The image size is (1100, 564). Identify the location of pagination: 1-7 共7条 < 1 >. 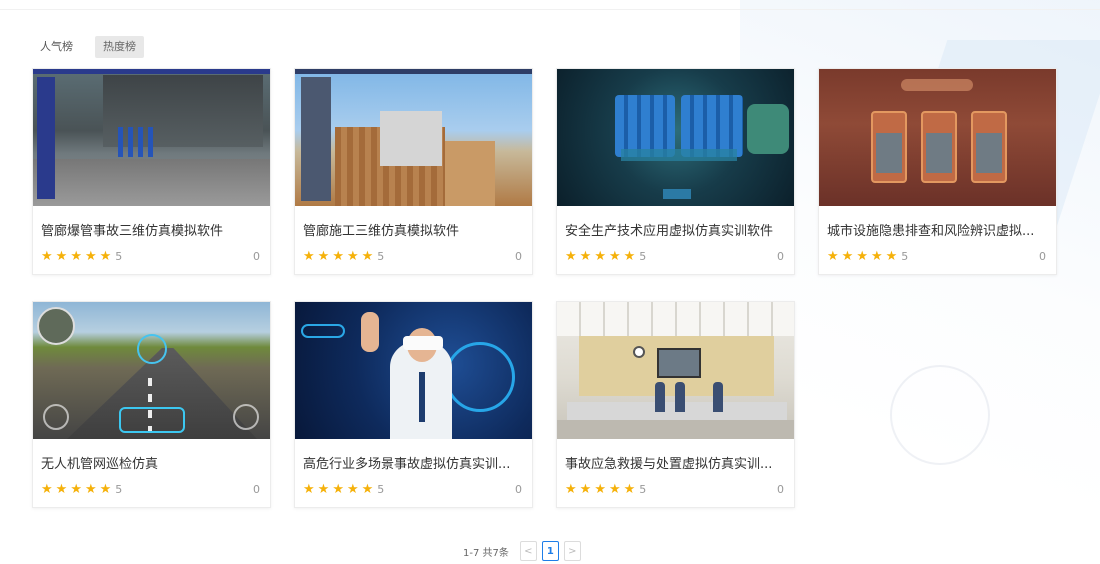
(522, 551).